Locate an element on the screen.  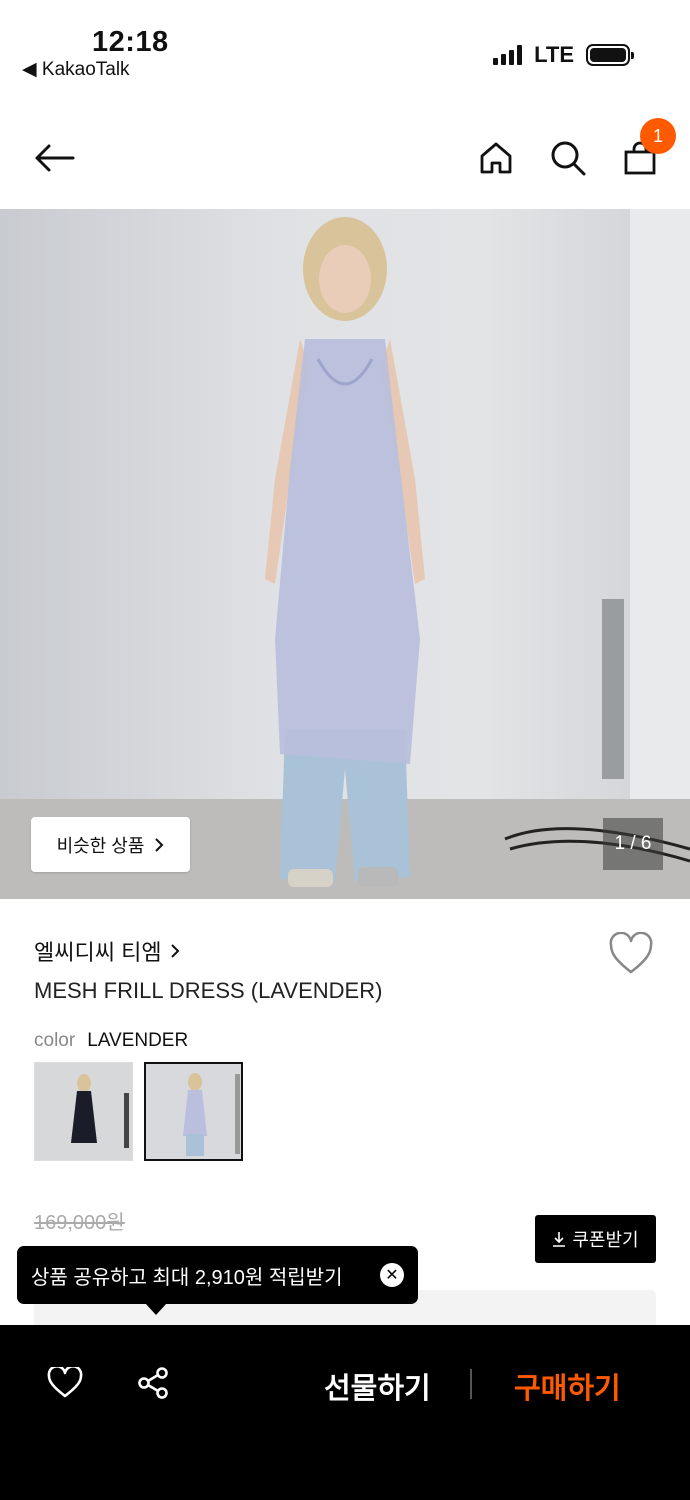
coupon-label: 쿠폰받기 is located at coordinates (605, 1240).